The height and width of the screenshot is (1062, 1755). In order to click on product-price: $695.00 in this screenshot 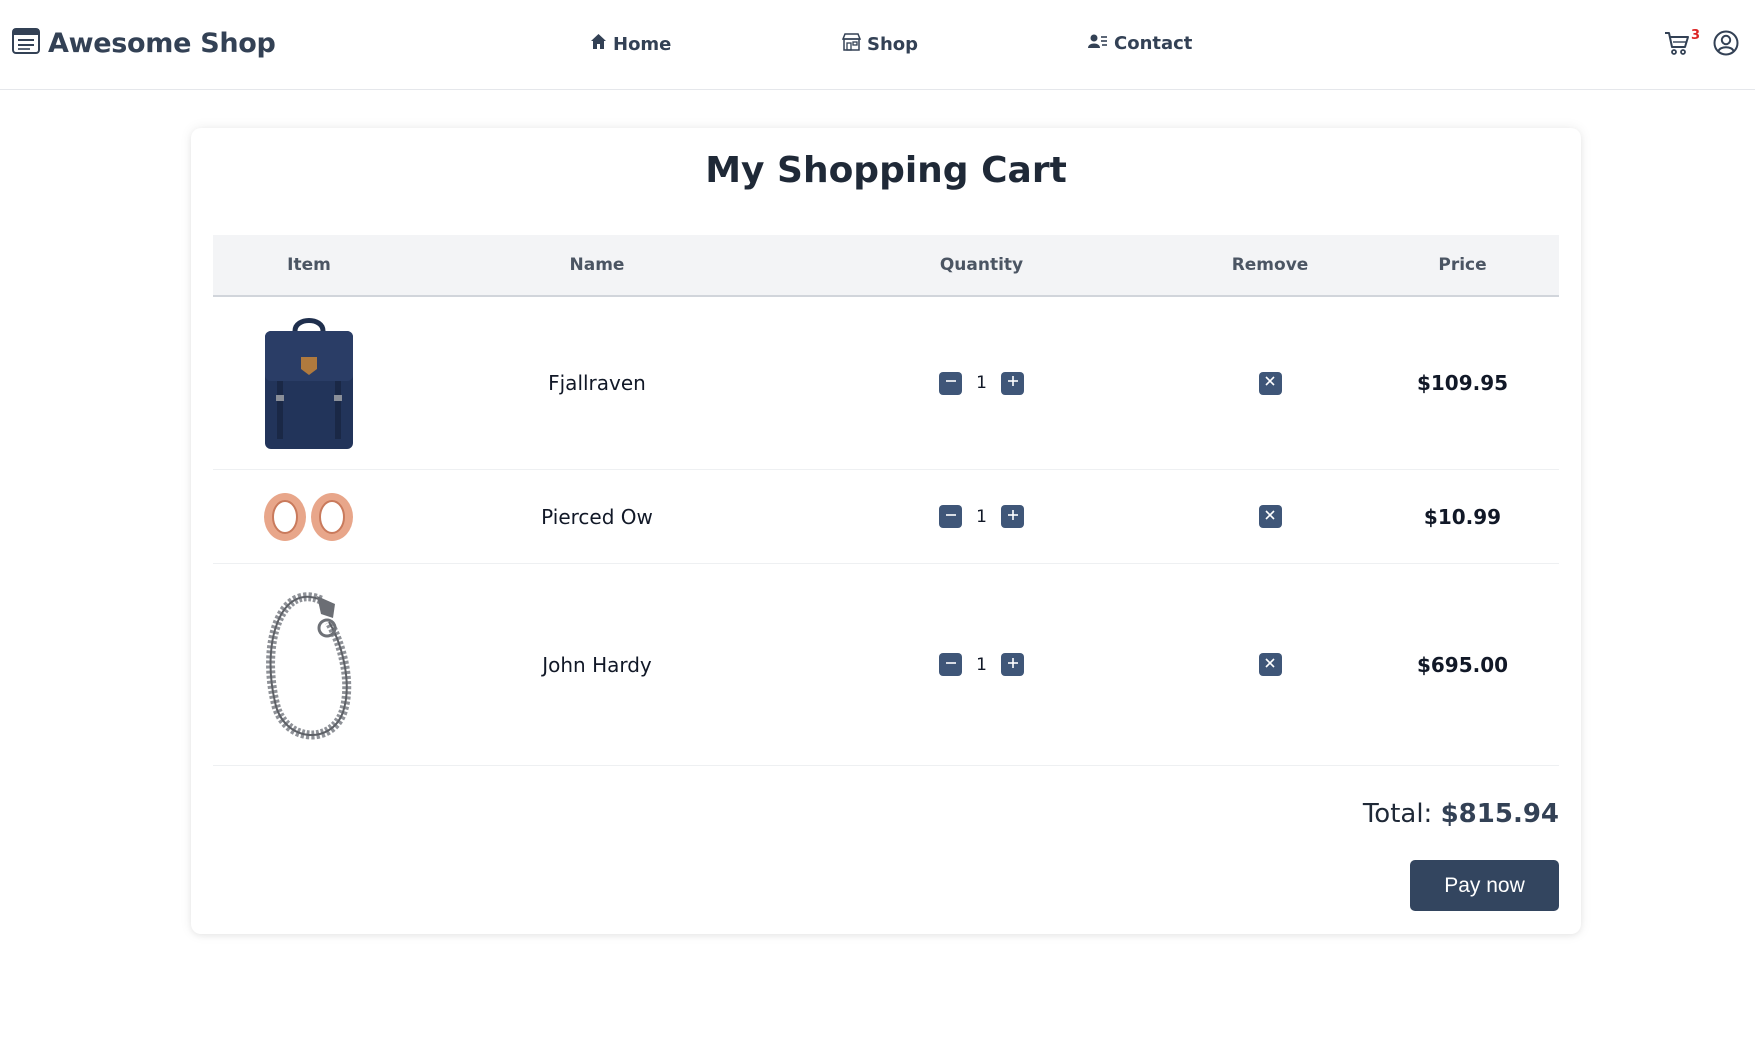, I will do `click(1462, 664)`.